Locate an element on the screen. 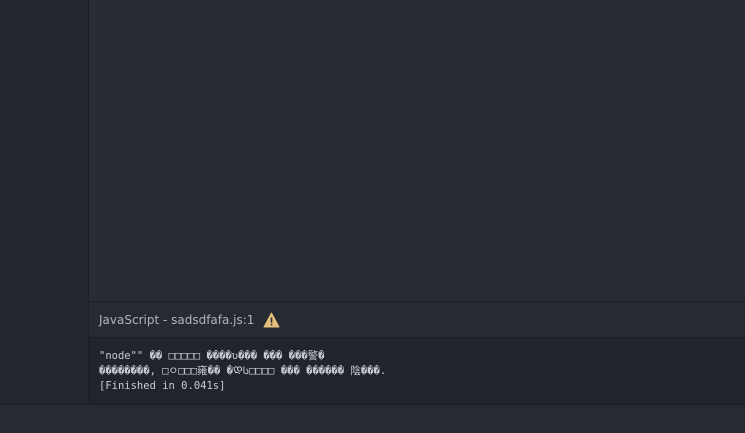 The image size is (745, 433). output-line: [Finished in 0.041s] is located at coordinates (162, 386).